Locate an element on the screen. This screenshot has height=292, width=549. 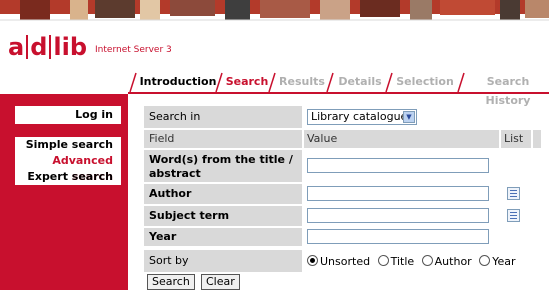
sidebar-item-simple-search: Simple search is located at coordinates (68, 145).